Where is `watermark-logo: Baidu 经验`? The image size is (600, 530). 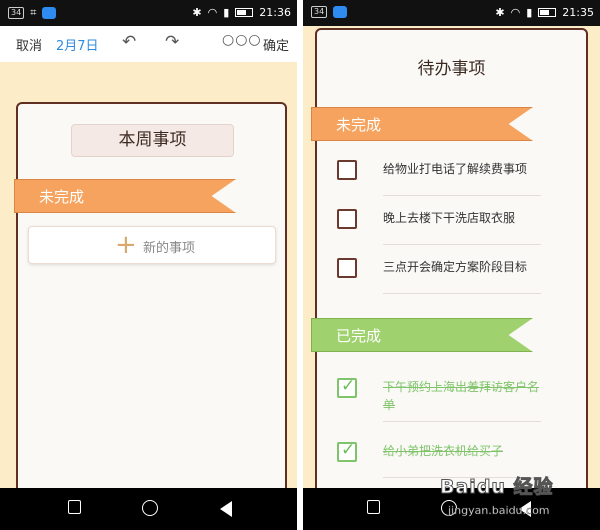
watermark-logo: Baidu 经验 is located at coordinates (497, 487).